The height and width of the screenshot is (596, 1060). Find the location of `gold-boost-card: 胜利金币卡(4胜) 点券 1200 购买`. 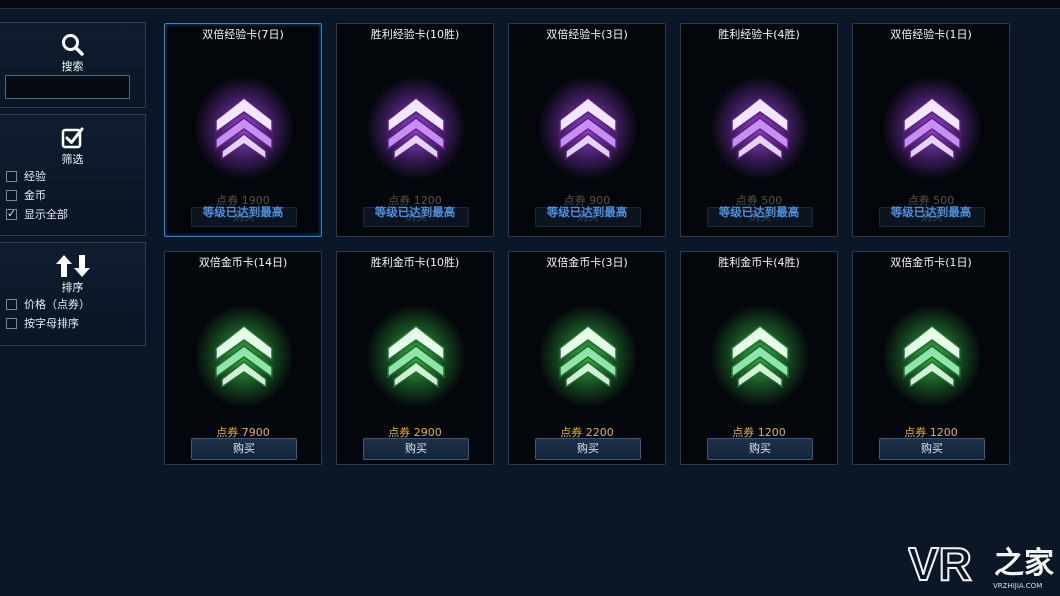

gold-boost-card: 胜利金币卡(4胜) 点券 1200 购买 is located at coordinates (759, 358).